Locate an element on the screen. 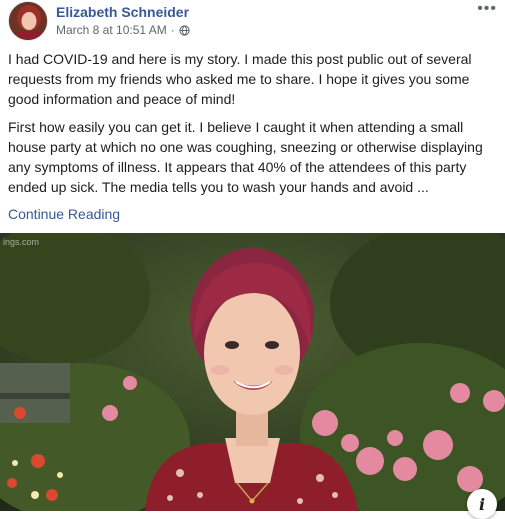  author-name: Elizabeth Schneider is located at coordinates (122, 12).